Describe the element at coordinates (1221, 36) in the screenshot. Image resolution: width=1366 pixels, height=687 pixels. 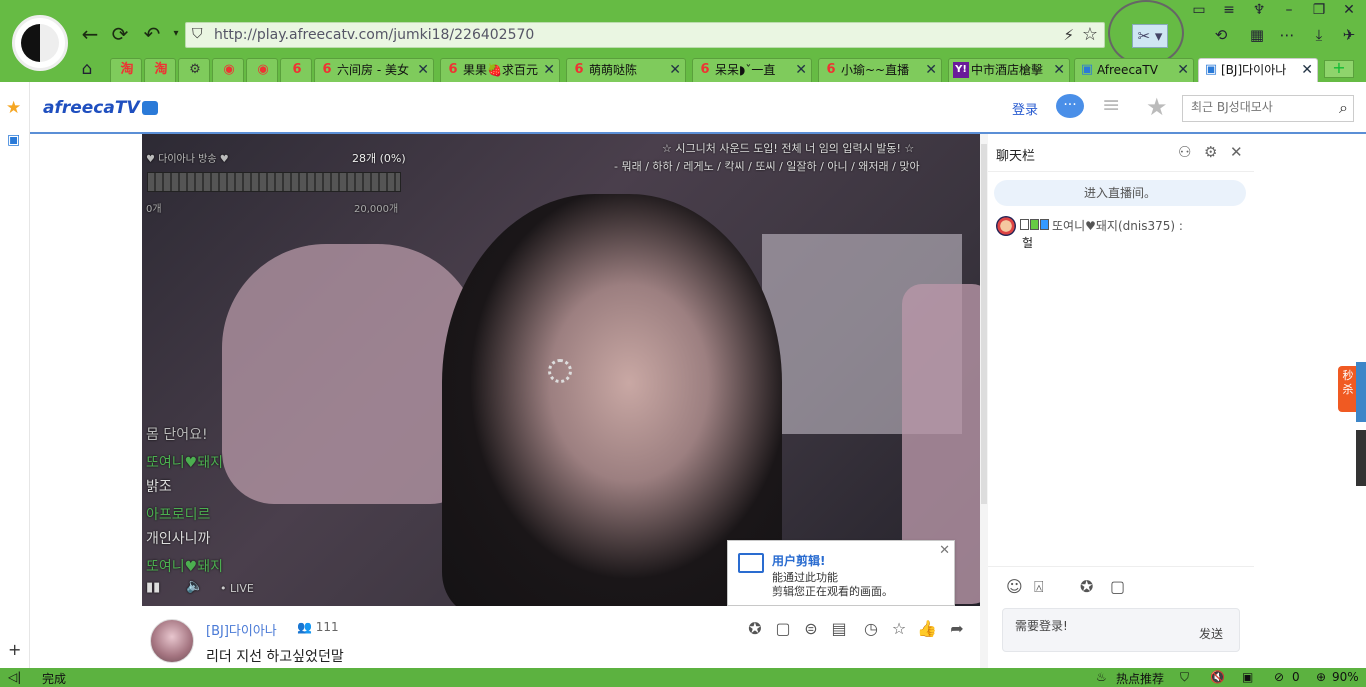
I see `sync-icon: ⟲` at that location.